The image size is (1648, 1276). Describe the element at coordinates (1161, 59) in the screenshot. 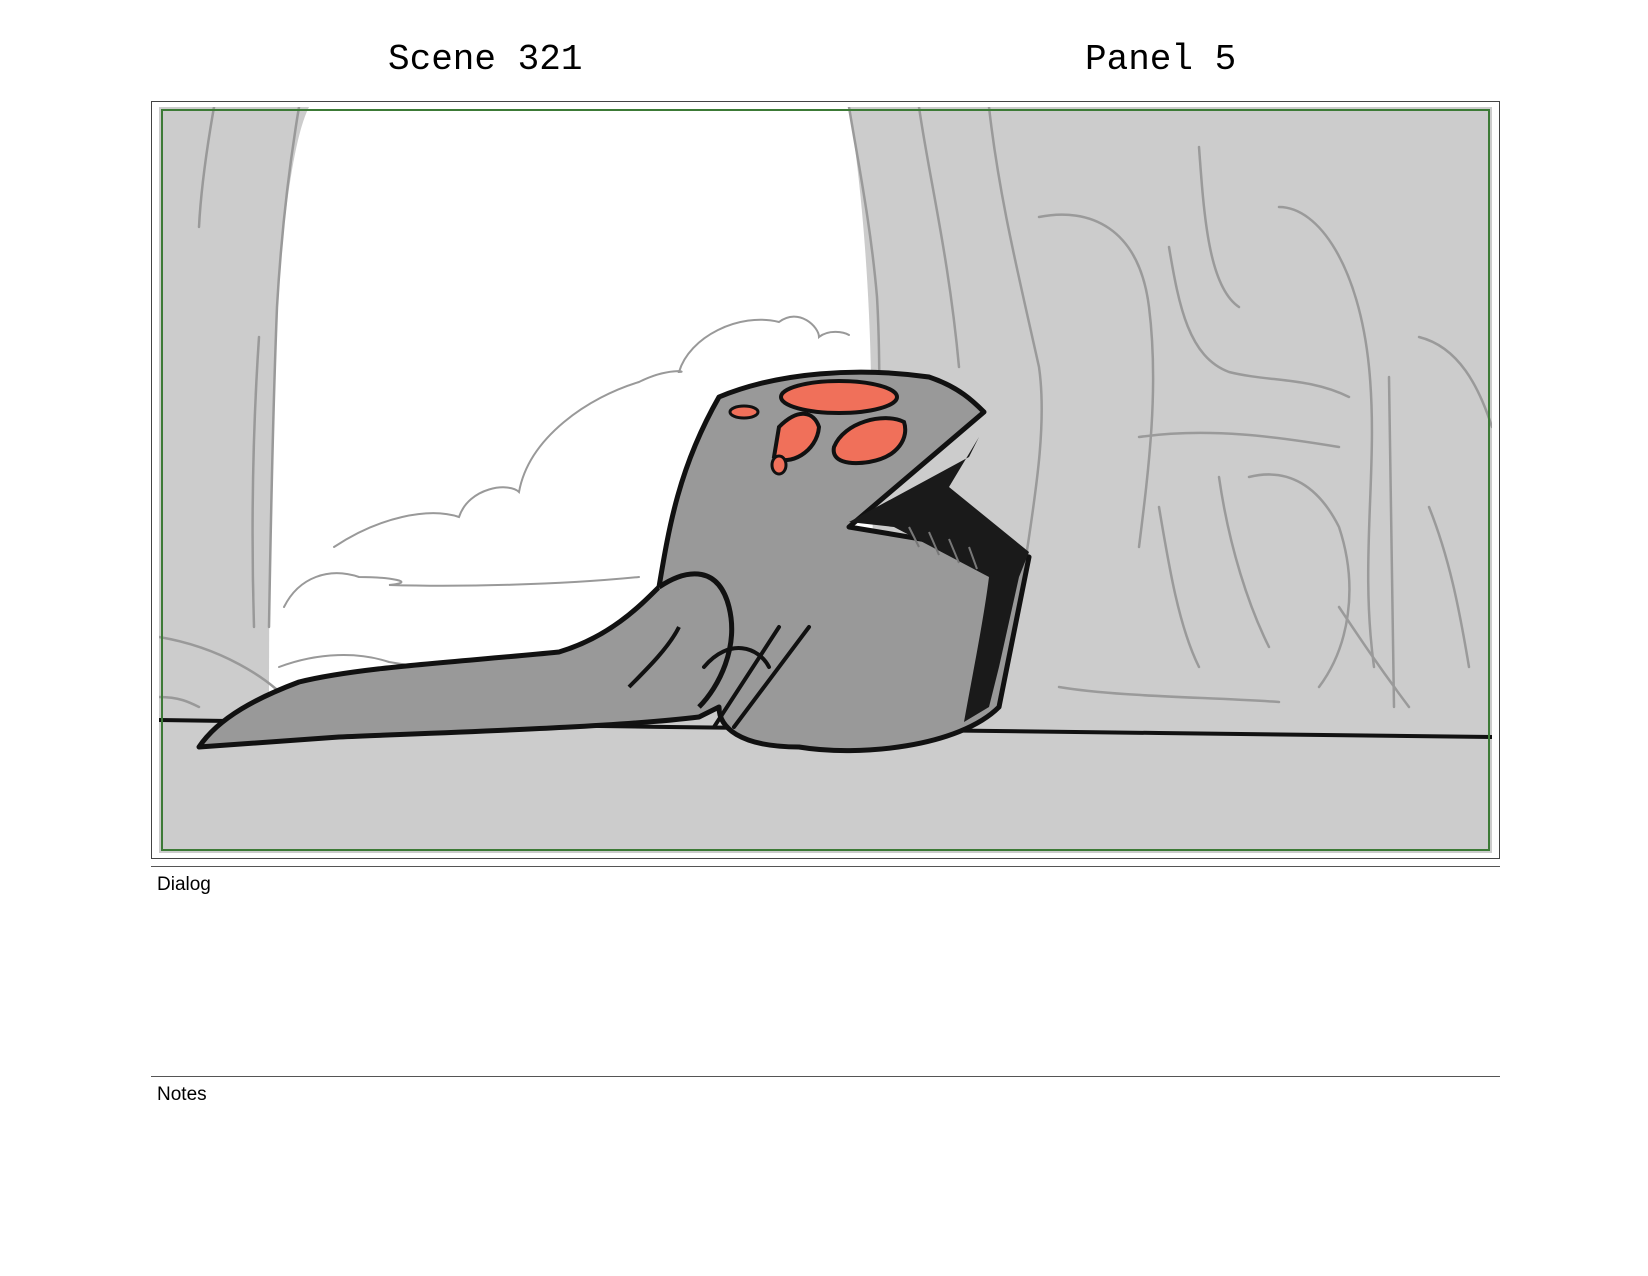

I see `panel-number: Panel 5` at that location.